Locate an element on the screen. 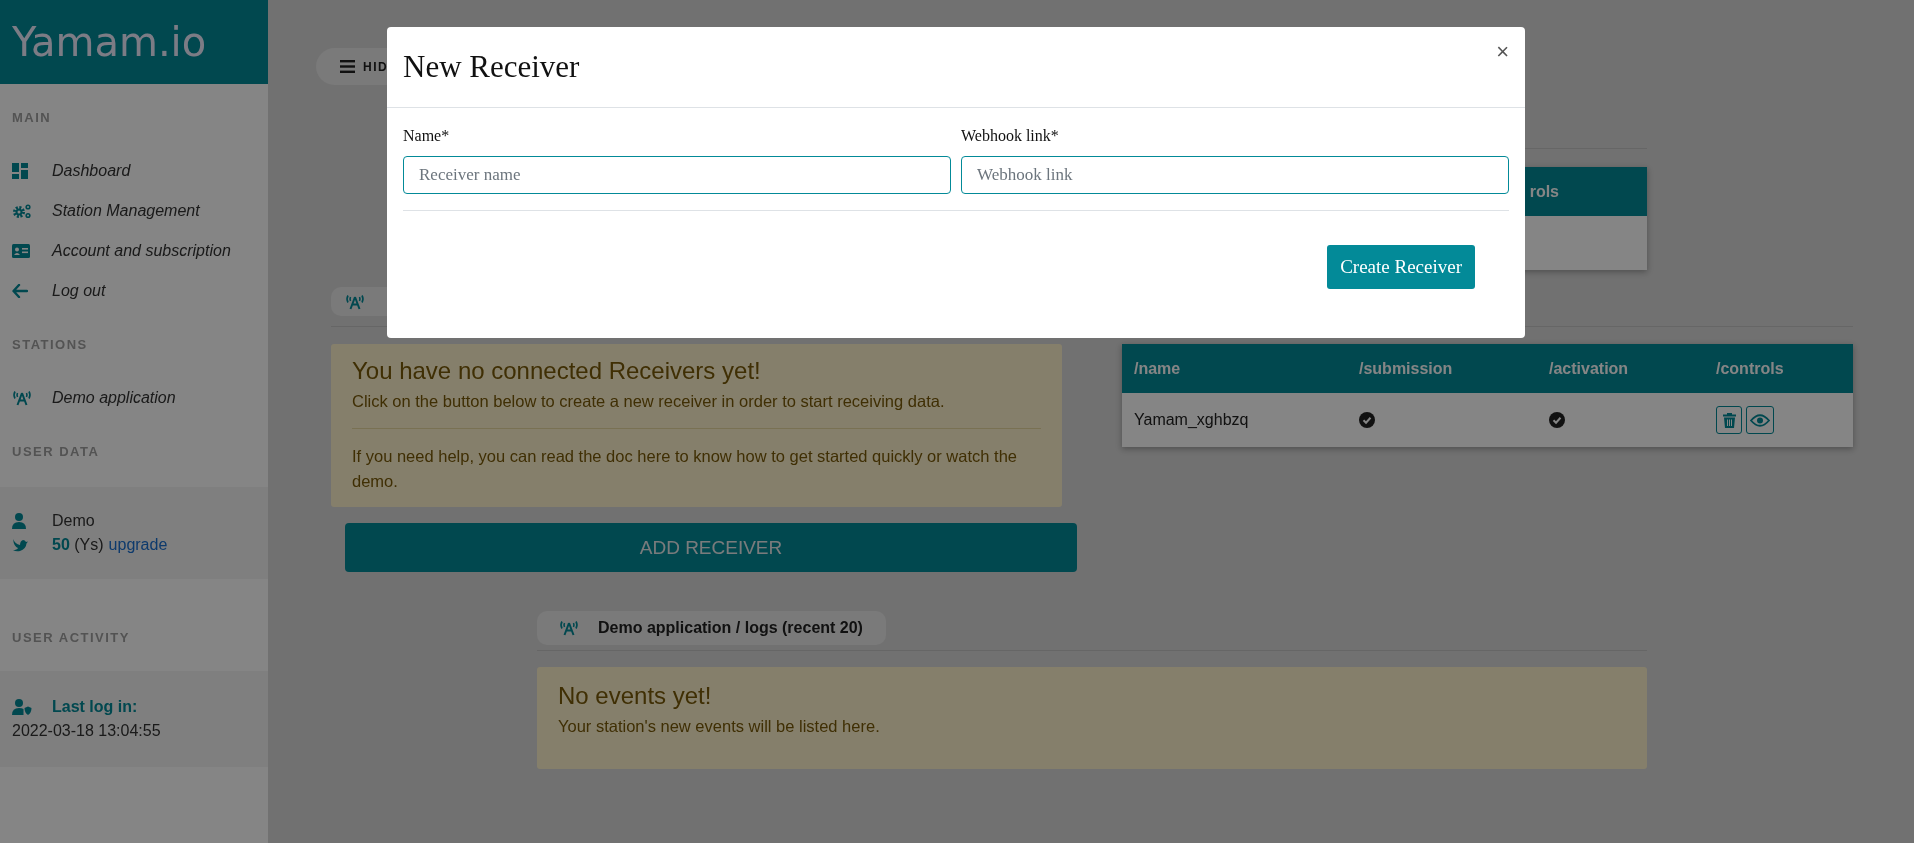  help-text: If you need help, you can read the doc here to know how to get started quickly or watch the demo. is located at coordinates (685, 469).